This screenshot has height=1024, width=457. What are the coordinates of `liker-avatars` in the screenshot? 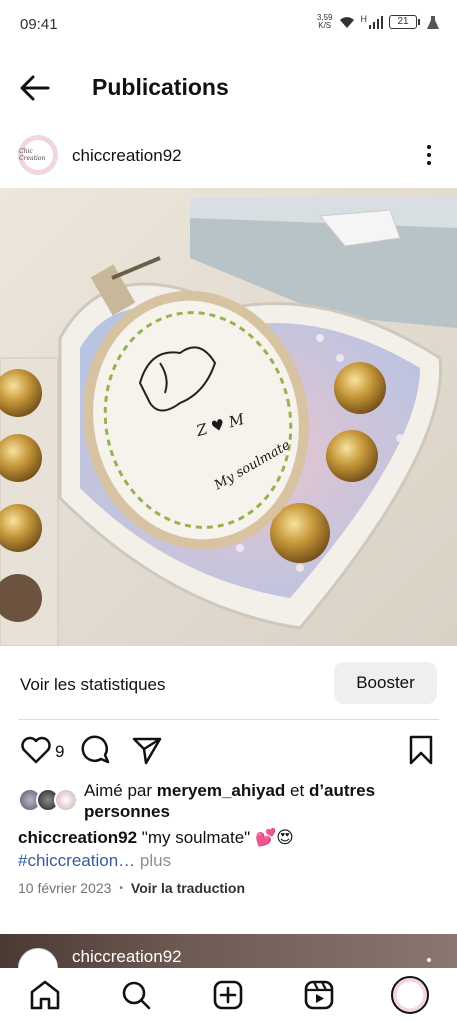 It's located at (49, 800).